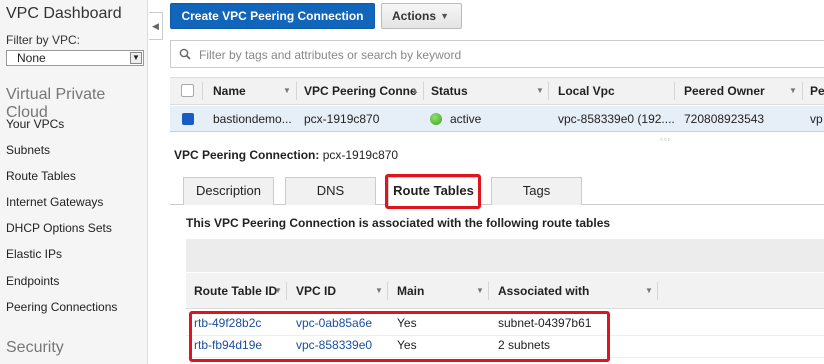  What do you see at coordinates (75, 58) in the screenshot?
I see `vpc-filter-select: None ▼` at bounding box center [75, 58].